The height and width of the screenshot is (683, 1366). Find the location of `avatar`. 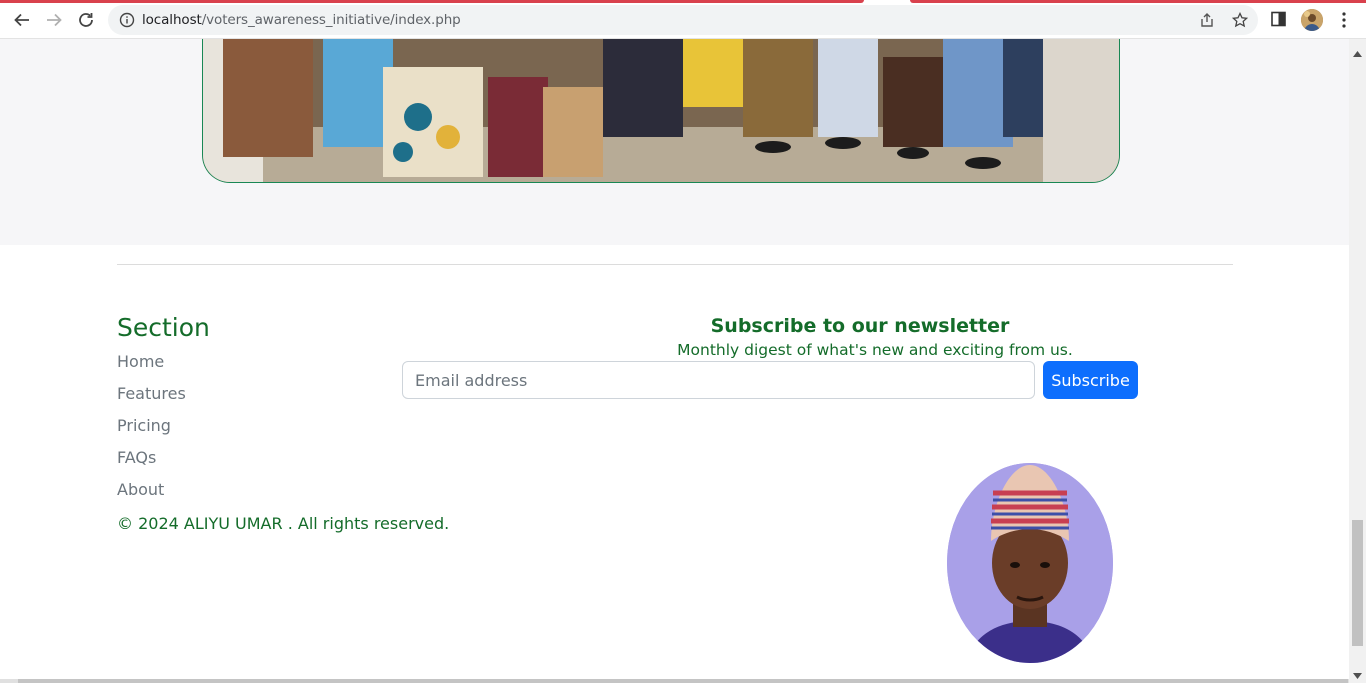

avatar is located at coordinates (1312, 20).